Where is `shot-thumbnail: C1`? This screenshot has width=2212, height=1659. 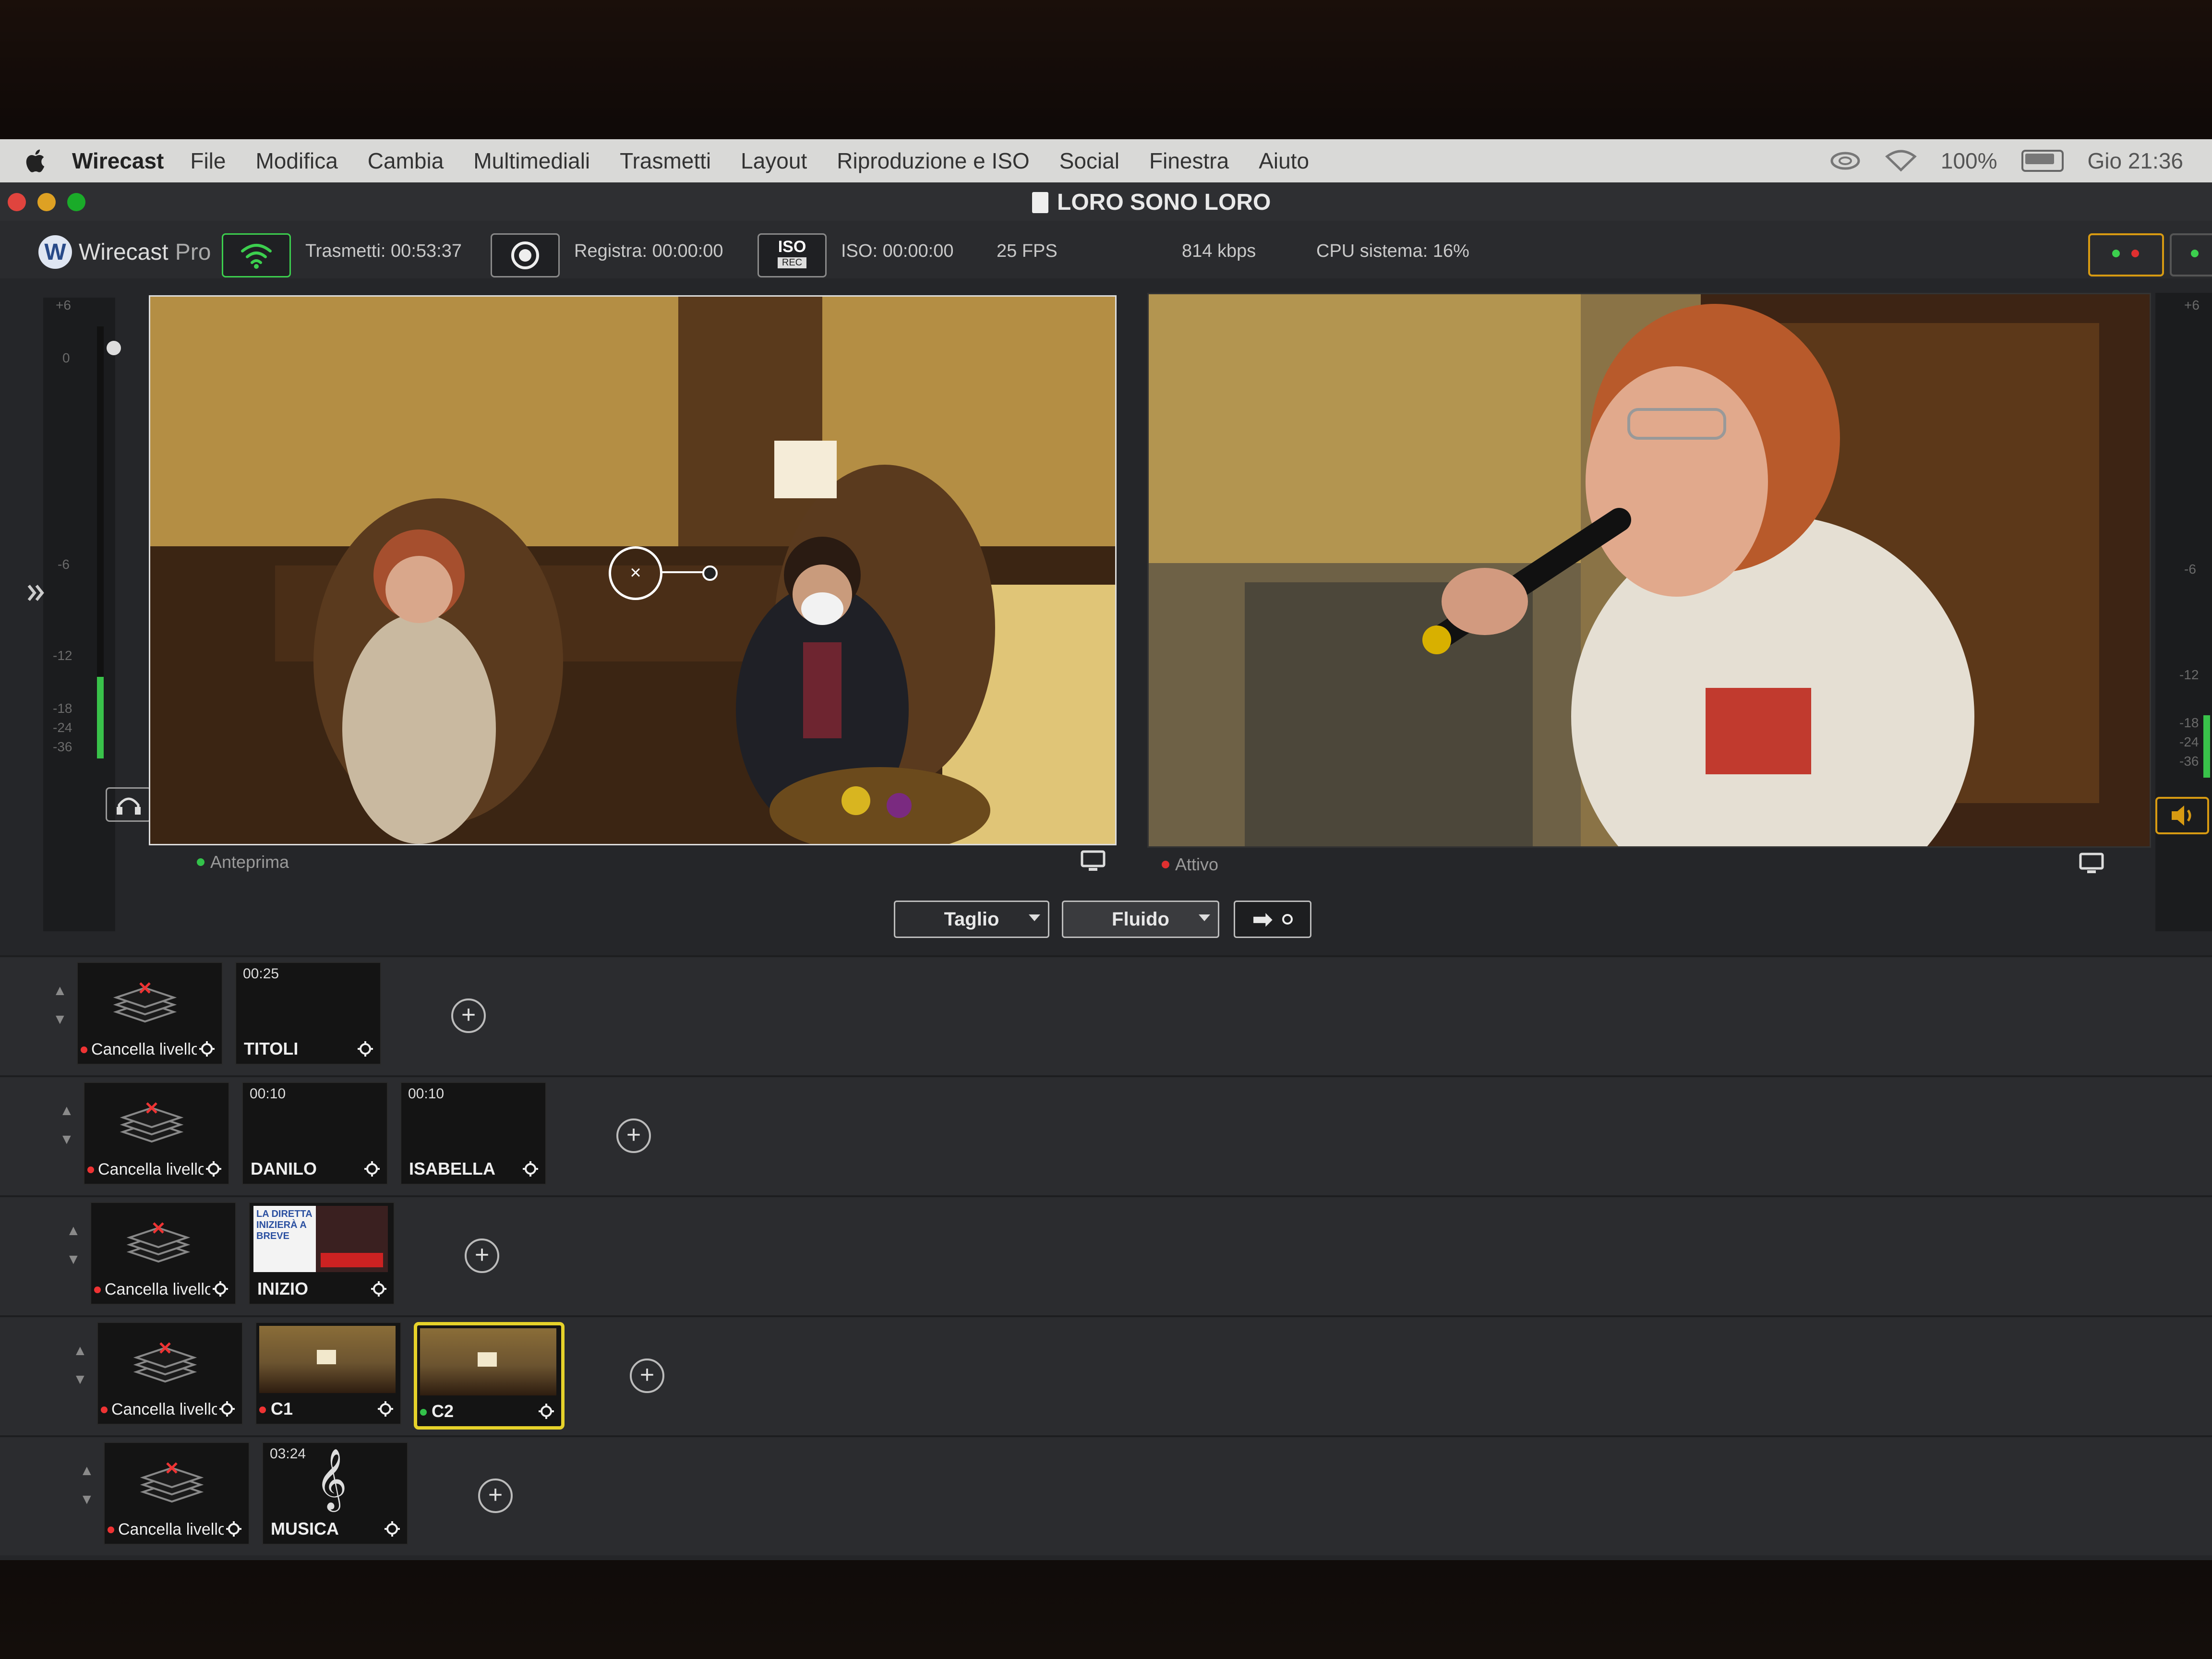 shot-thumbnail: C1 is located at coordinates (328, 1373).